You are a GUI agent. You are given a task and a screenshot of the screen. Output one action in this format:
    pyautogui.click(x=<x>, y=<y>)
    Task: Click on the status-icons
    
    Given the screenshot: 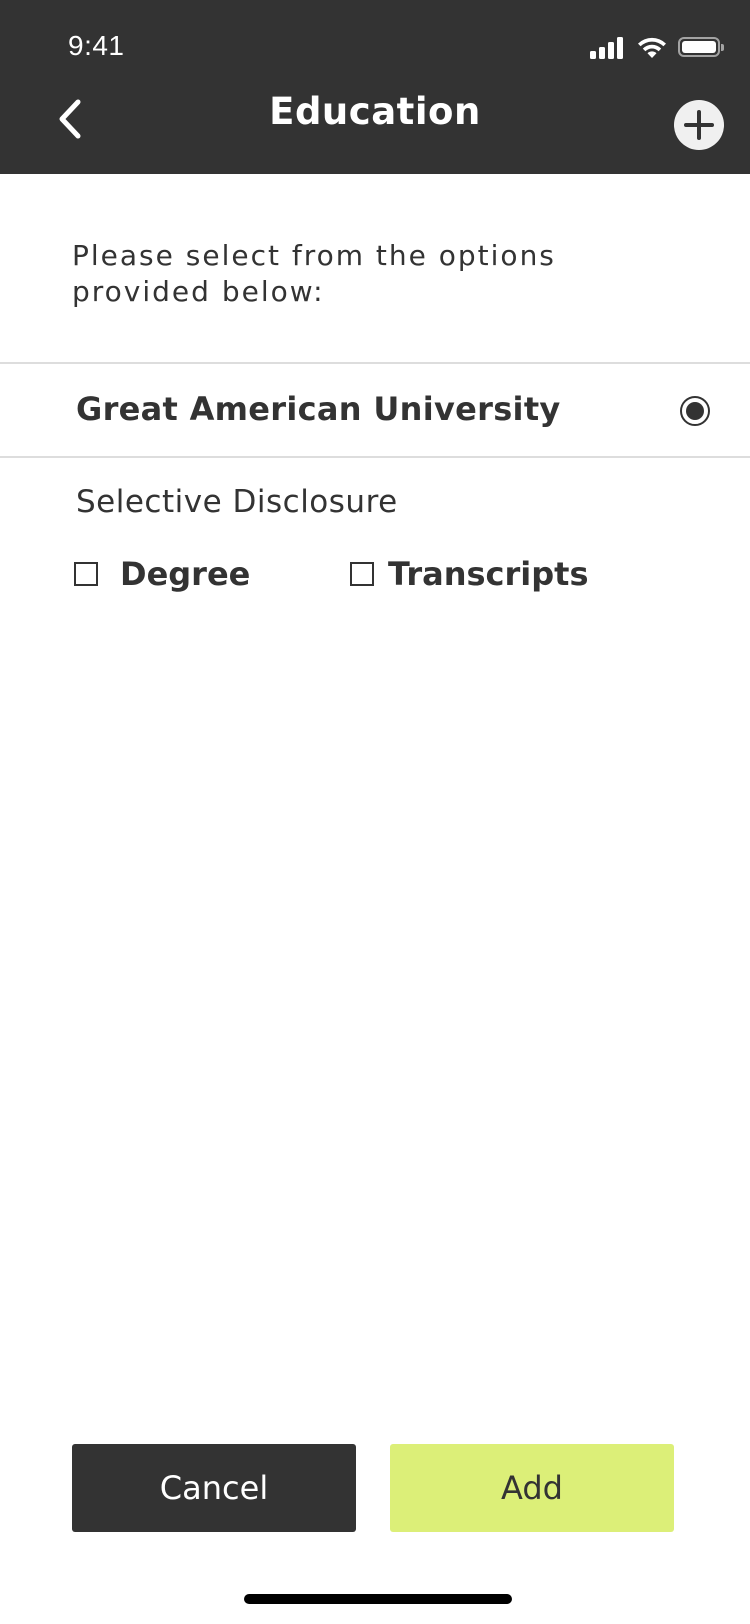 What is the action you would take?
    pyautogui.click(x=657, y=47)
    